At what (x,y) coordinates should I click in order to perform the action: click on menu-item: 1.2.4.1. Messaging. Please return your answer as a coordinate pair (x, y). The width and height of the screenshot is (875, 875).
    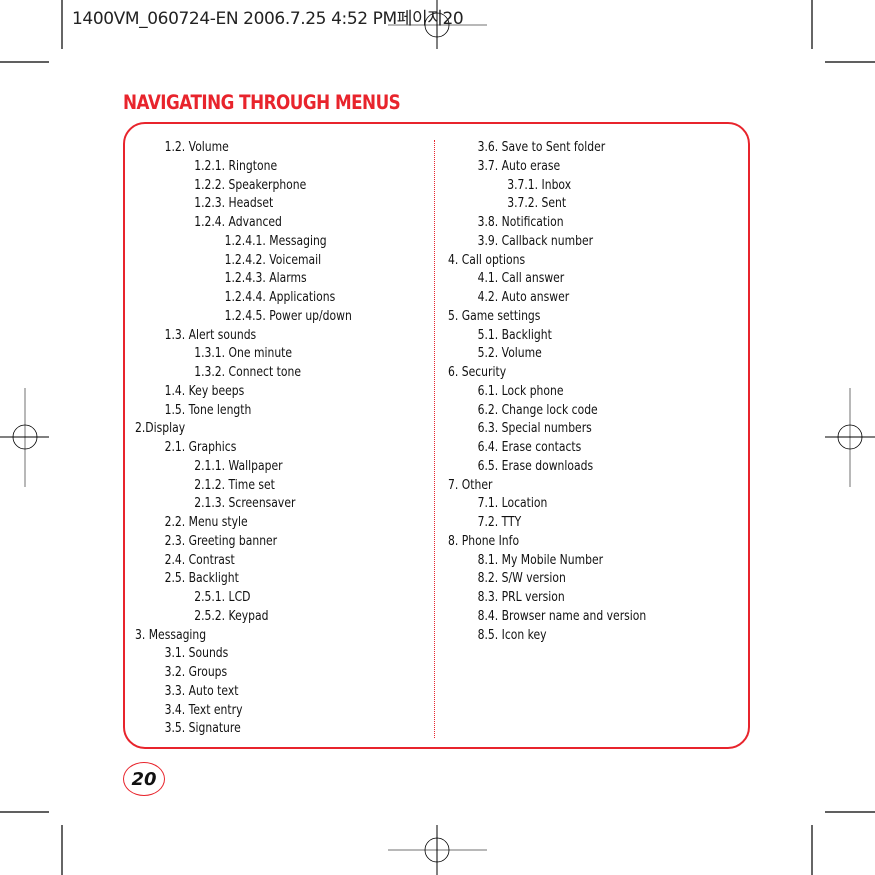
    Looking at the image, I should click on (275, 240).